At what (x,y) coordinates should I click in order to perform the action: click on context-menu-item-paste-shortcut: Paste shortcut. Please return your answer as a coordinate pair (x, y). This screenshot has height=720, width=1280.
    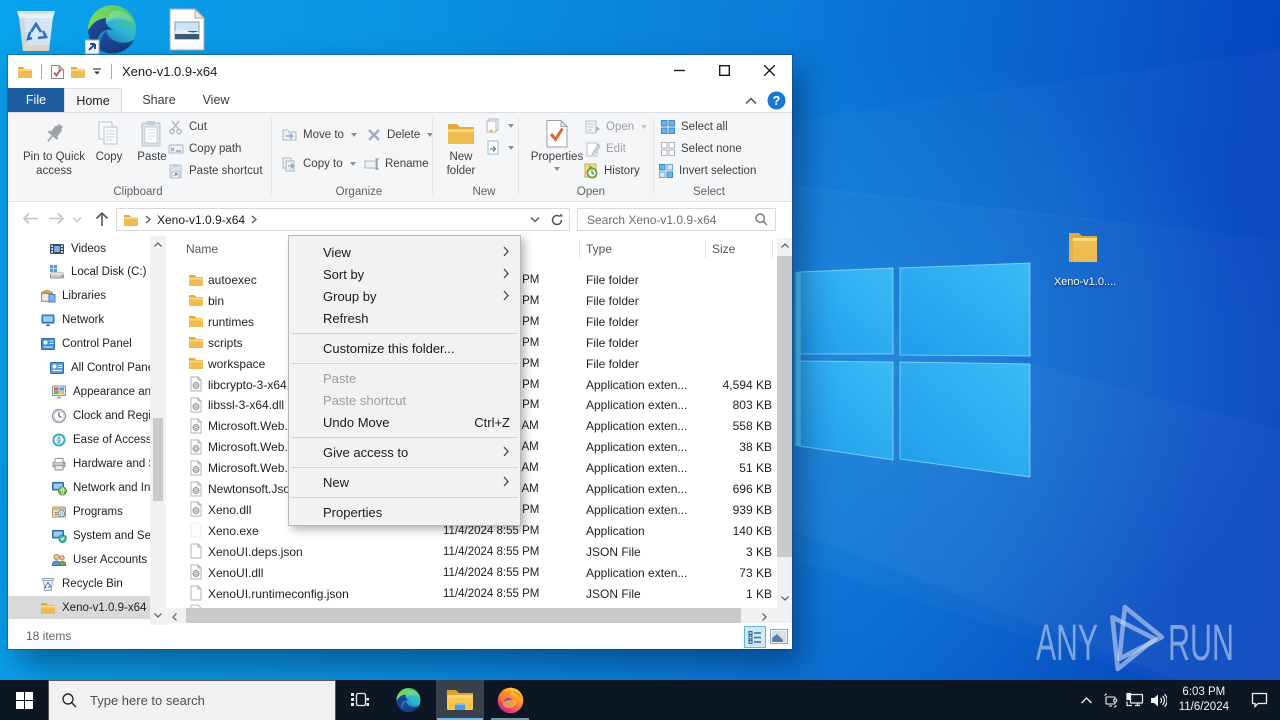
    Looking at the image, I should click on (404, 400).